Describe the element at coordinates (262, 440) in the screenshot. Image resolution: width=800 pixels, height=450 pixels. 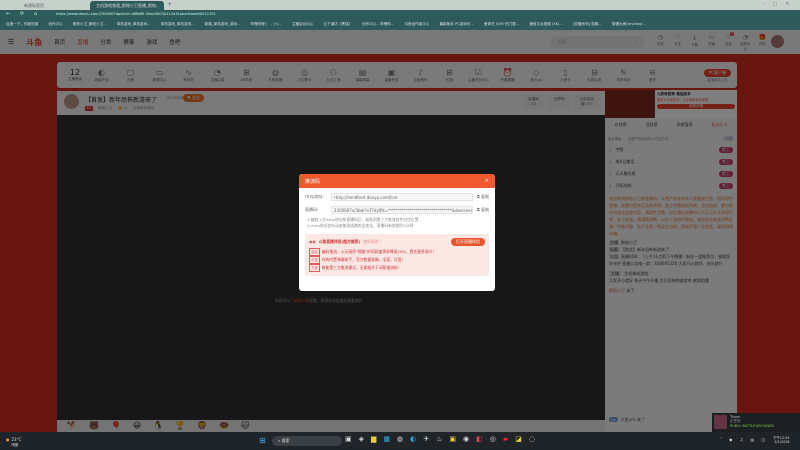
I see `start-icon: ⊞` at that location.